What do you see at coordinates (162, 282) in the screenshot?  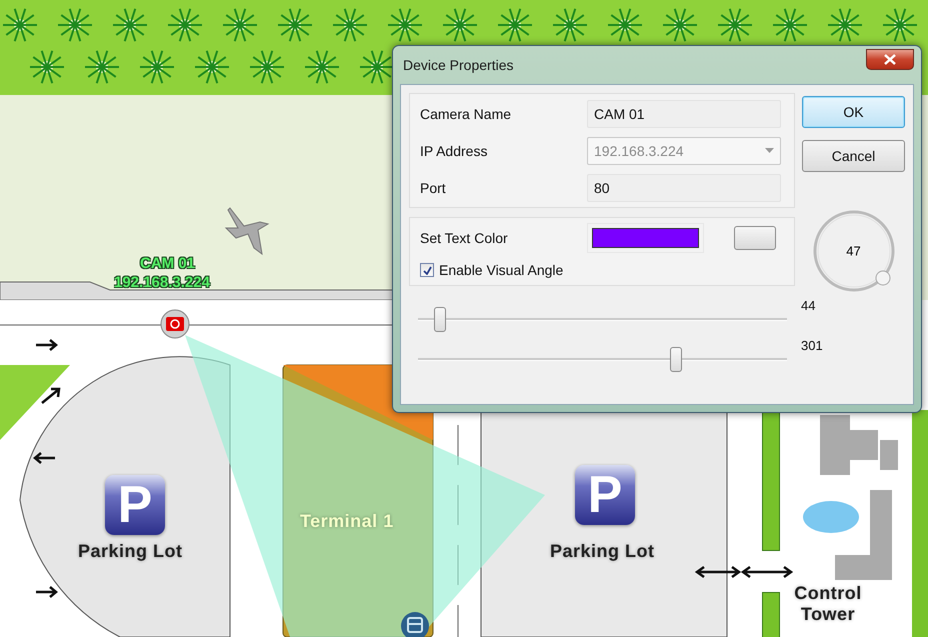 I see `camera-address-label: 192.168.3.224` at bounding box center [162, 282].